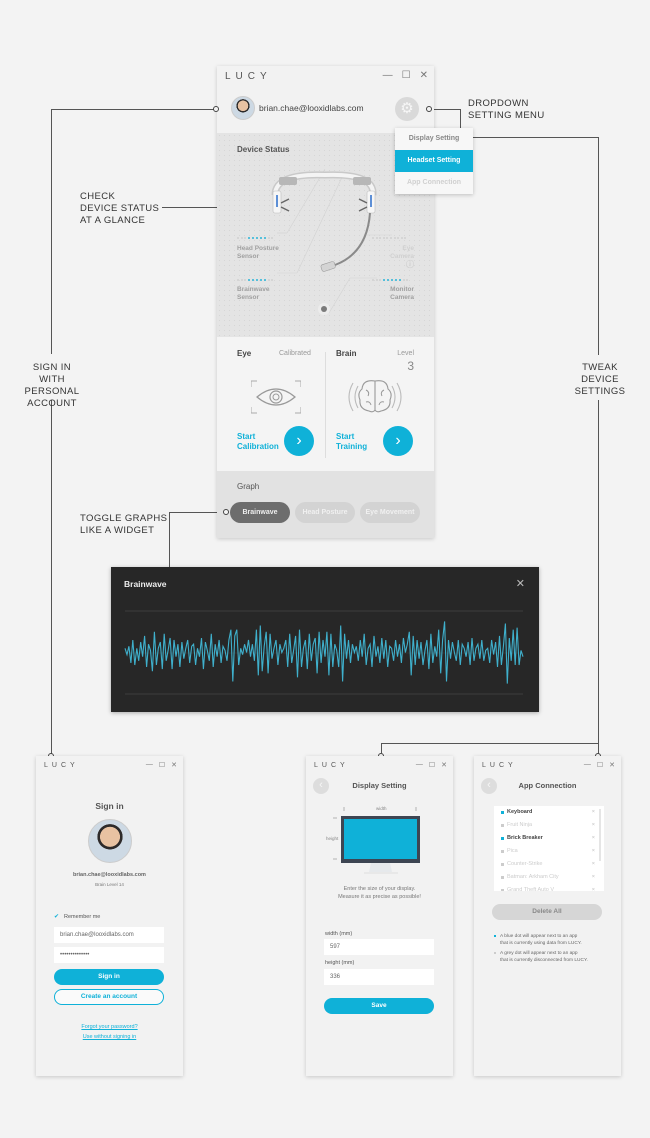 The width and height of the screenshot is (650, 1138). Describe the element at coordinates (498, 103) in the screenshot. I see `annotation-line: DROPDOWN` at that location.